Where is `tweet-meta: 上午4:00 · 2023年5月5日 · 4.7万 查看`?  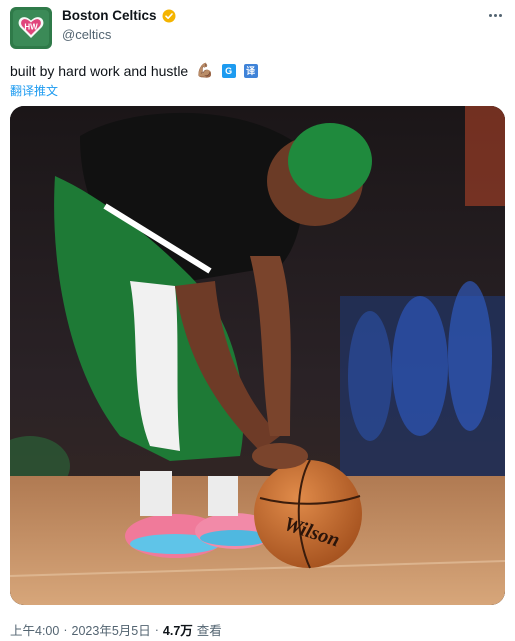
tweet-meta: 上午4:00 · 2023年5月5日 · 4.7万 查看 is located at coordinates (116, 629).